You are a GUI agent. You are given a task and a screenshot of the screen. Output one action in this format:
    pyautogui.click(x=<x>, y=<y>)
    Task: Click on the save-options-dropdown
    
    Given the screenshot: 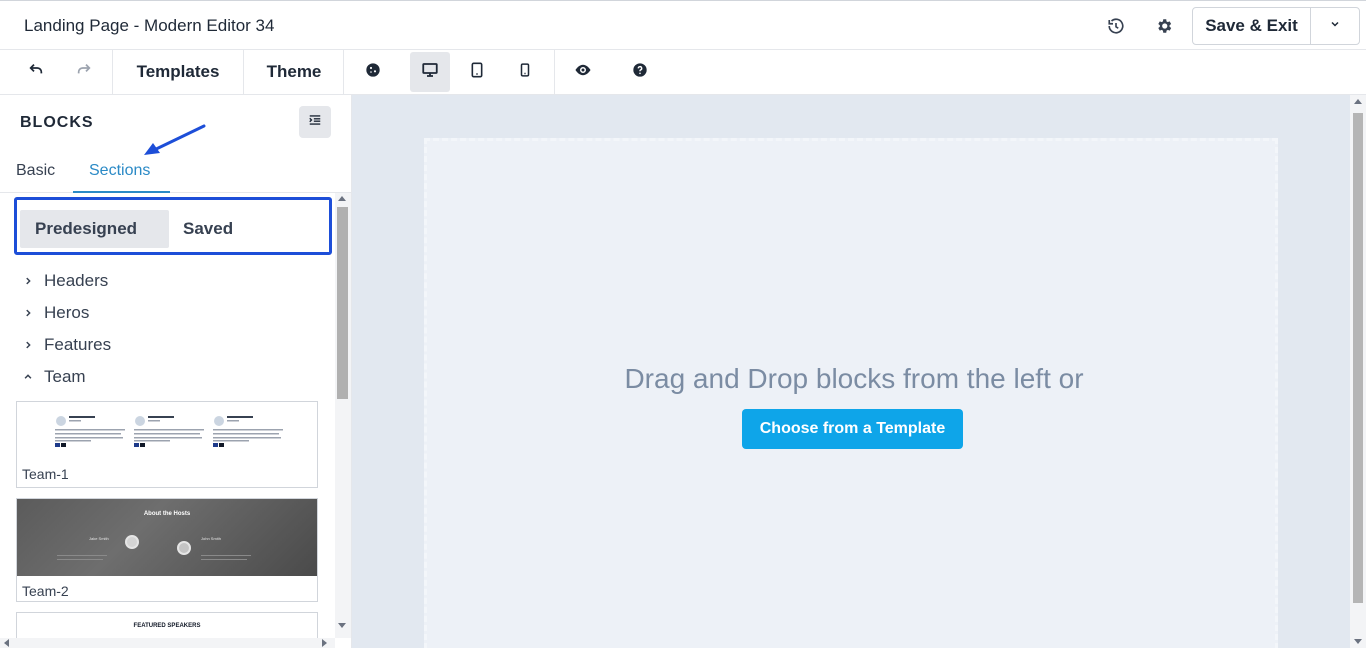 What is the action you would take?
    pyautogui.click(x=1335, y=26)
    